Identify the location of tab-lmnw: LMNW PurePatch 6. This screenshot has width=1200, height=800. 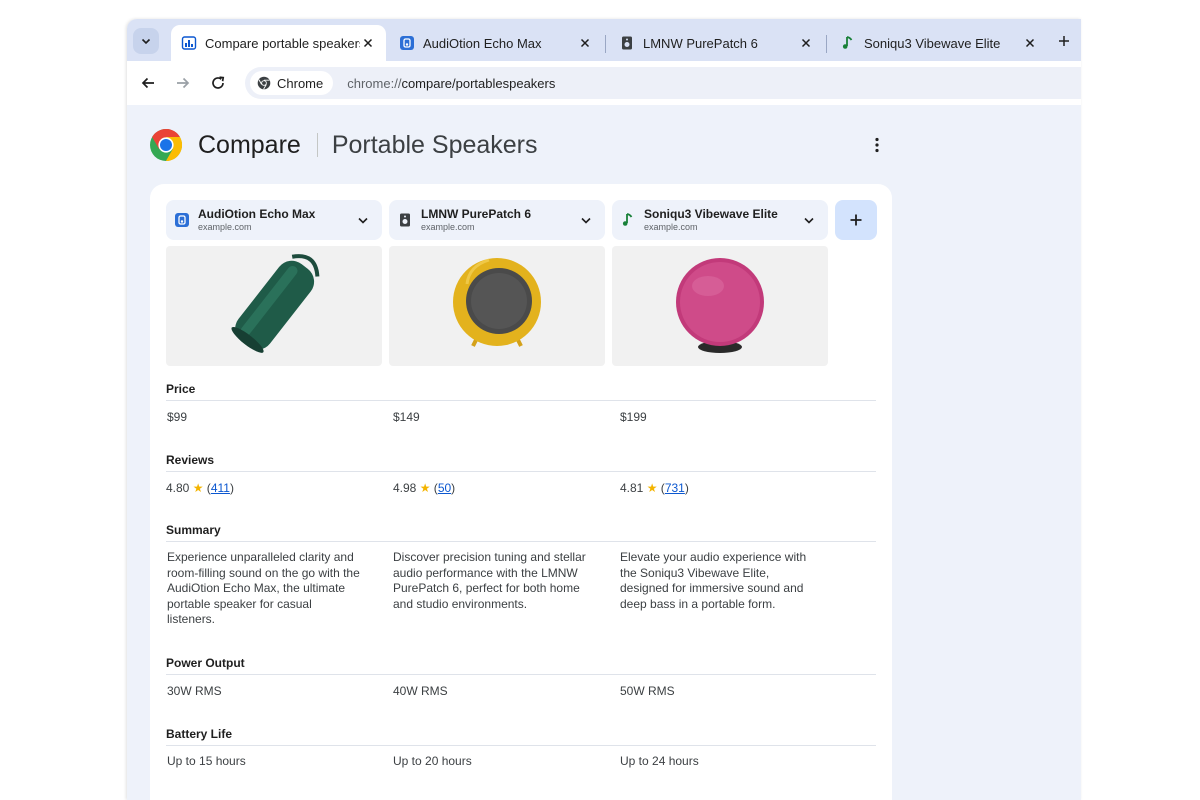
(716, 43).